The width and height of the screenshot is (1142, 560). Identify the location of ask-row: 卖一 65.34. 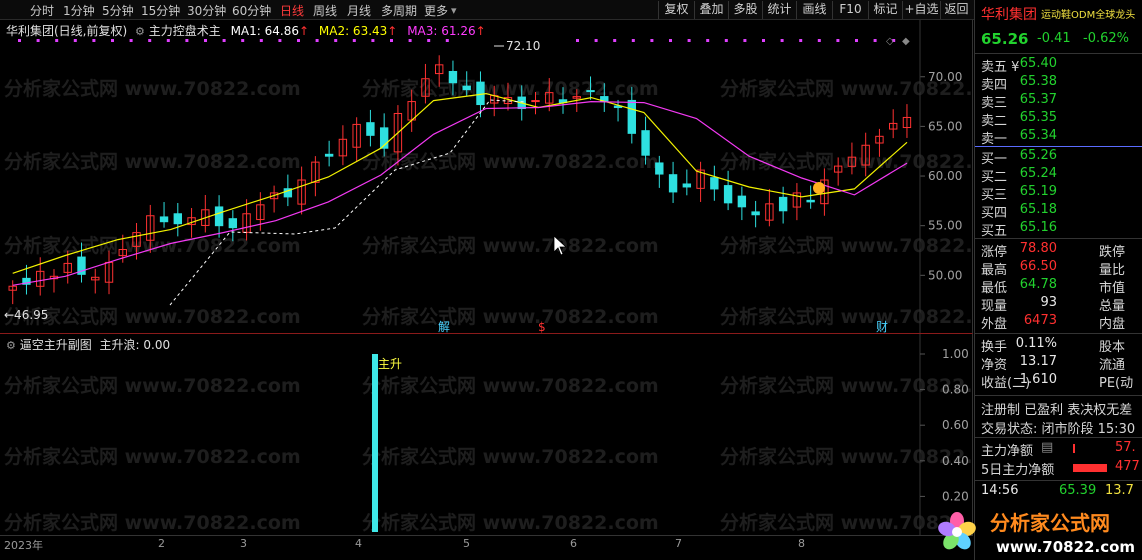
(1019, 137).